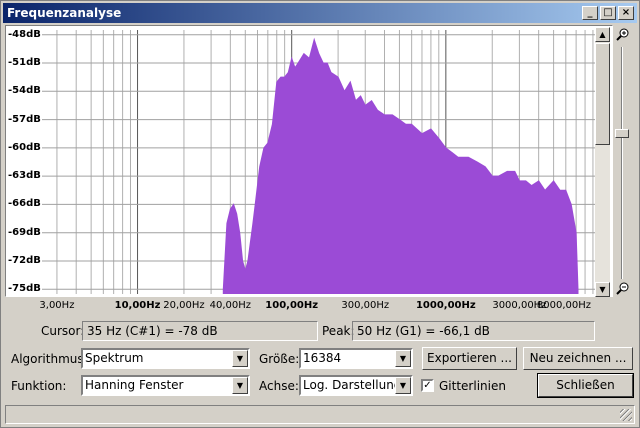  I want to click on y-tick-label: -51dB, so click(24, 62).